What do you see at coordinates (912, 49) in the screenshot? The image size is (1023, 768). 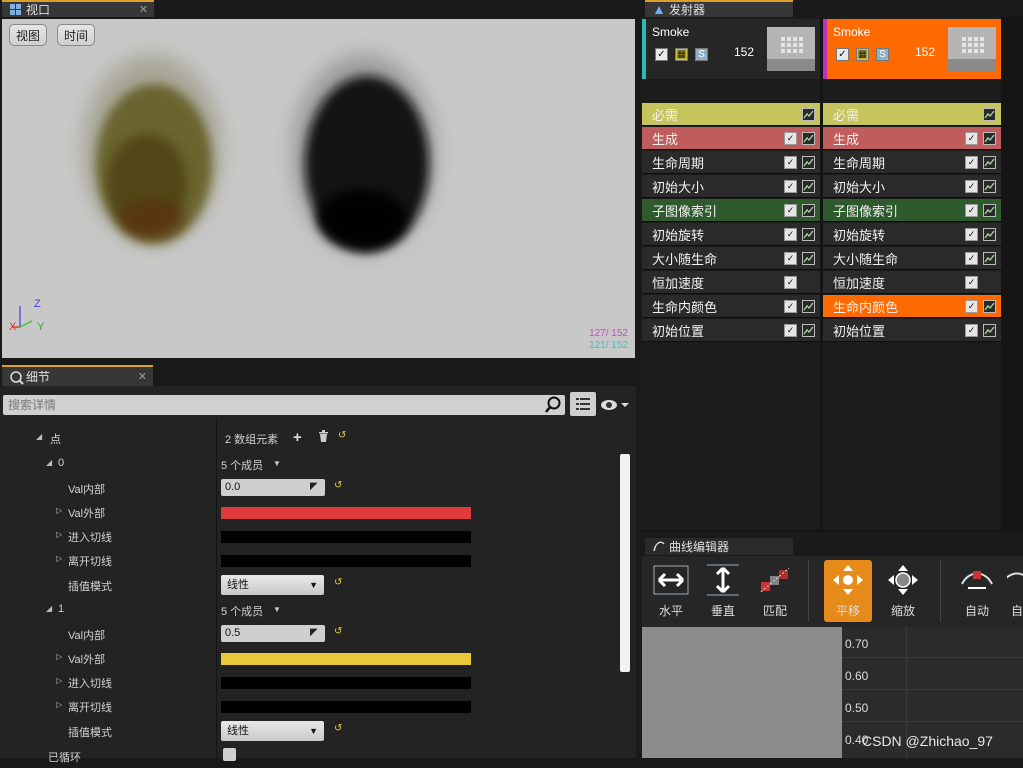 I see `emitter-card-2: Smoke ✓ ▦ S 152` at bounding box center [912, 49].